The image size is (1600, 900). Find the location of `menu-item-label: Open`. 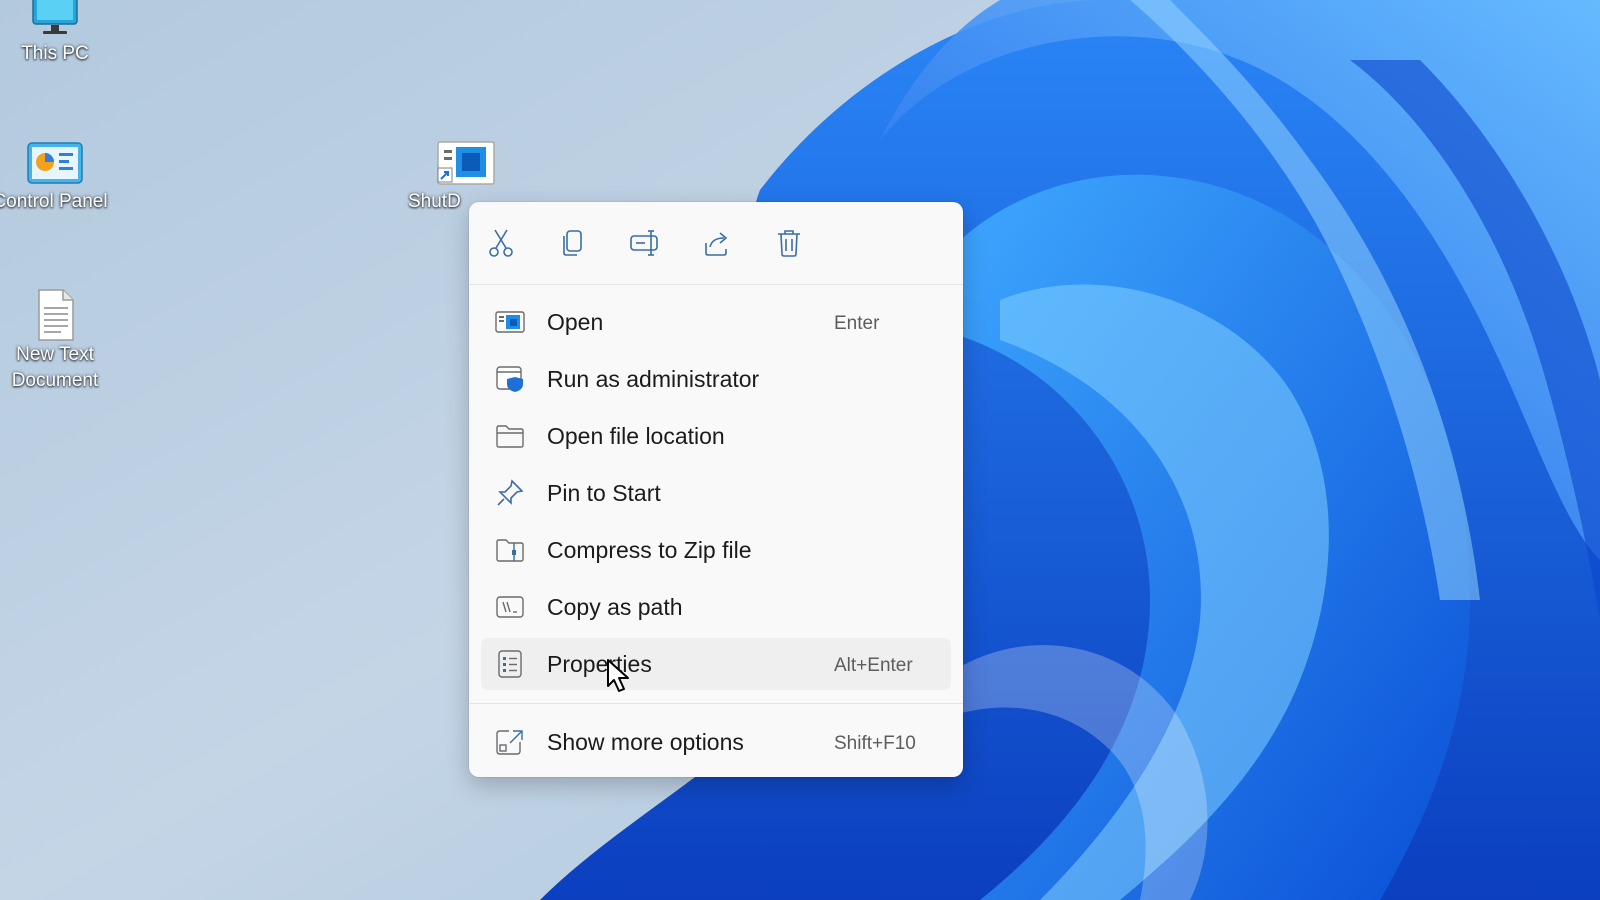

menu-item-label: Open is located at coordinates (575, 322).